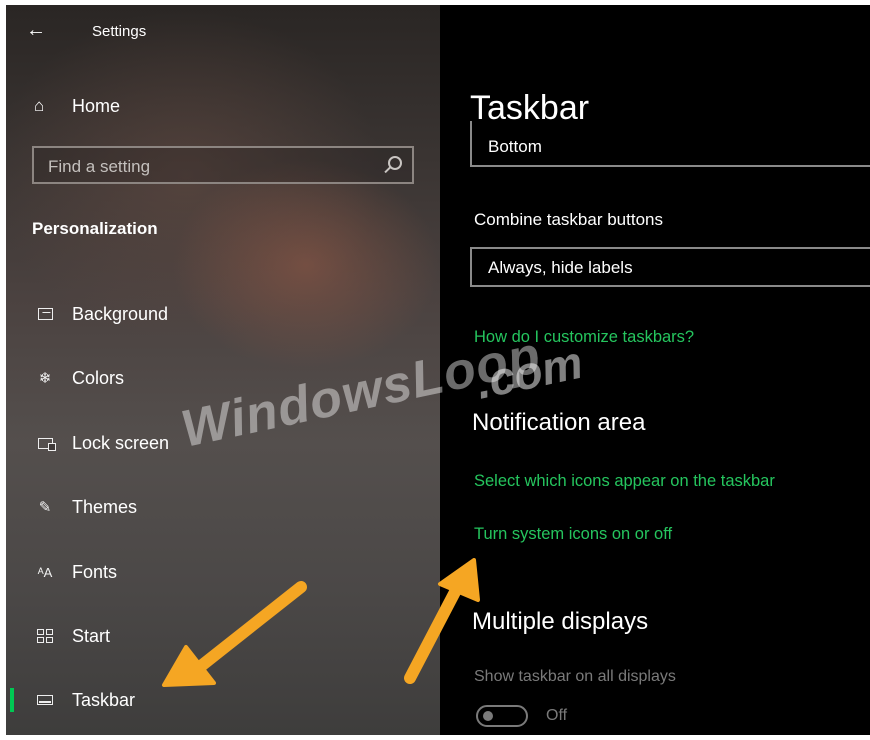 The image size is (870, 740). I want to click on sidebar-item-colors: ❄ Colors, so click(223, 378).